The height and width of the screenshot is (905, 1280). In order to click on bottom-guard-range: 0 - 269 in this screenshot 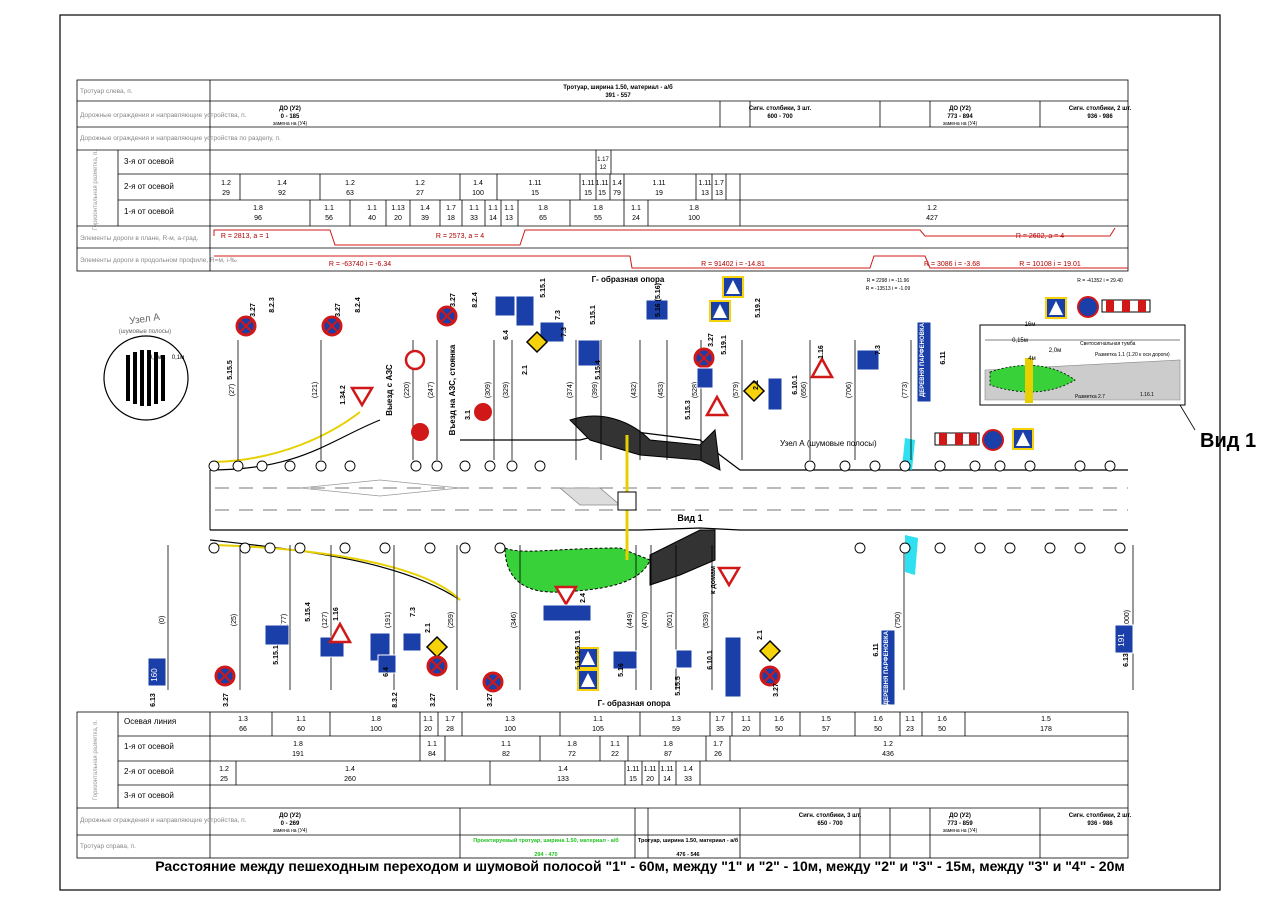, I will do `click(290, 824)`.